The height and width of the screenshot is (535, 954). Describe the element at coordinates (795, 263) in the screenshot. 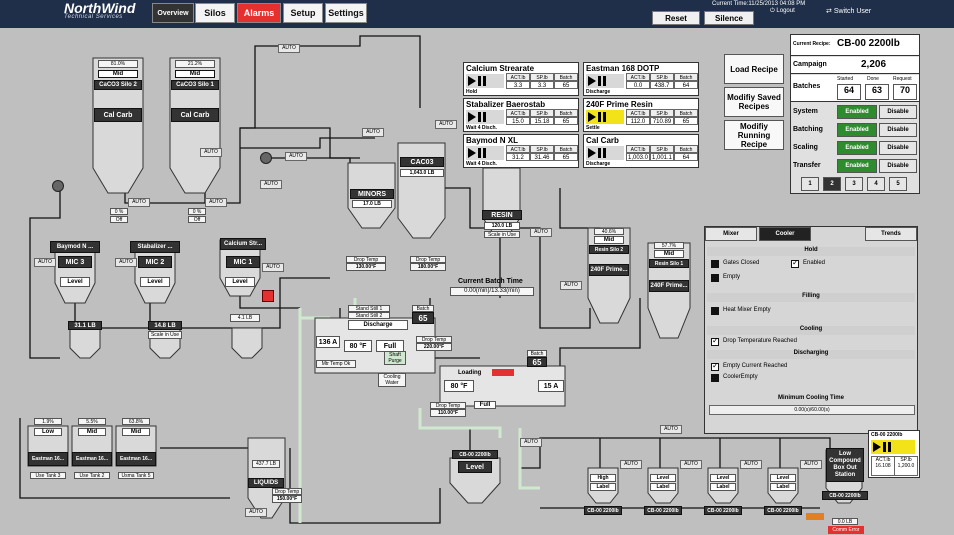

I see `enabled-checkbox` at that location.